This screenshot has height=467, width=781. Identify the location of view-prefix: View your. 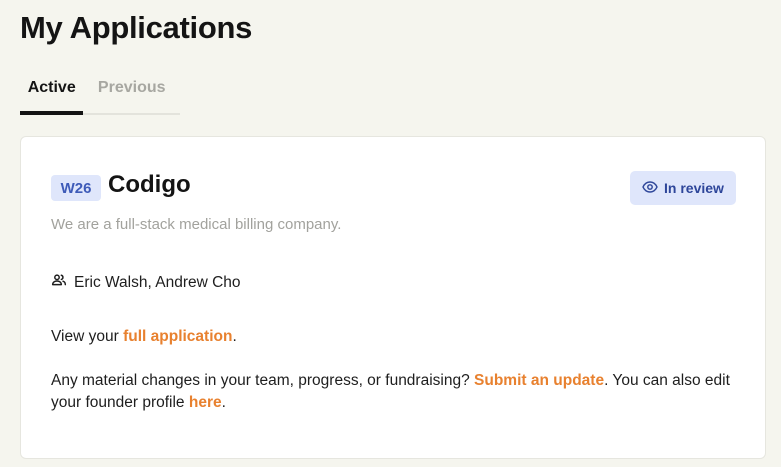
(87, 336).